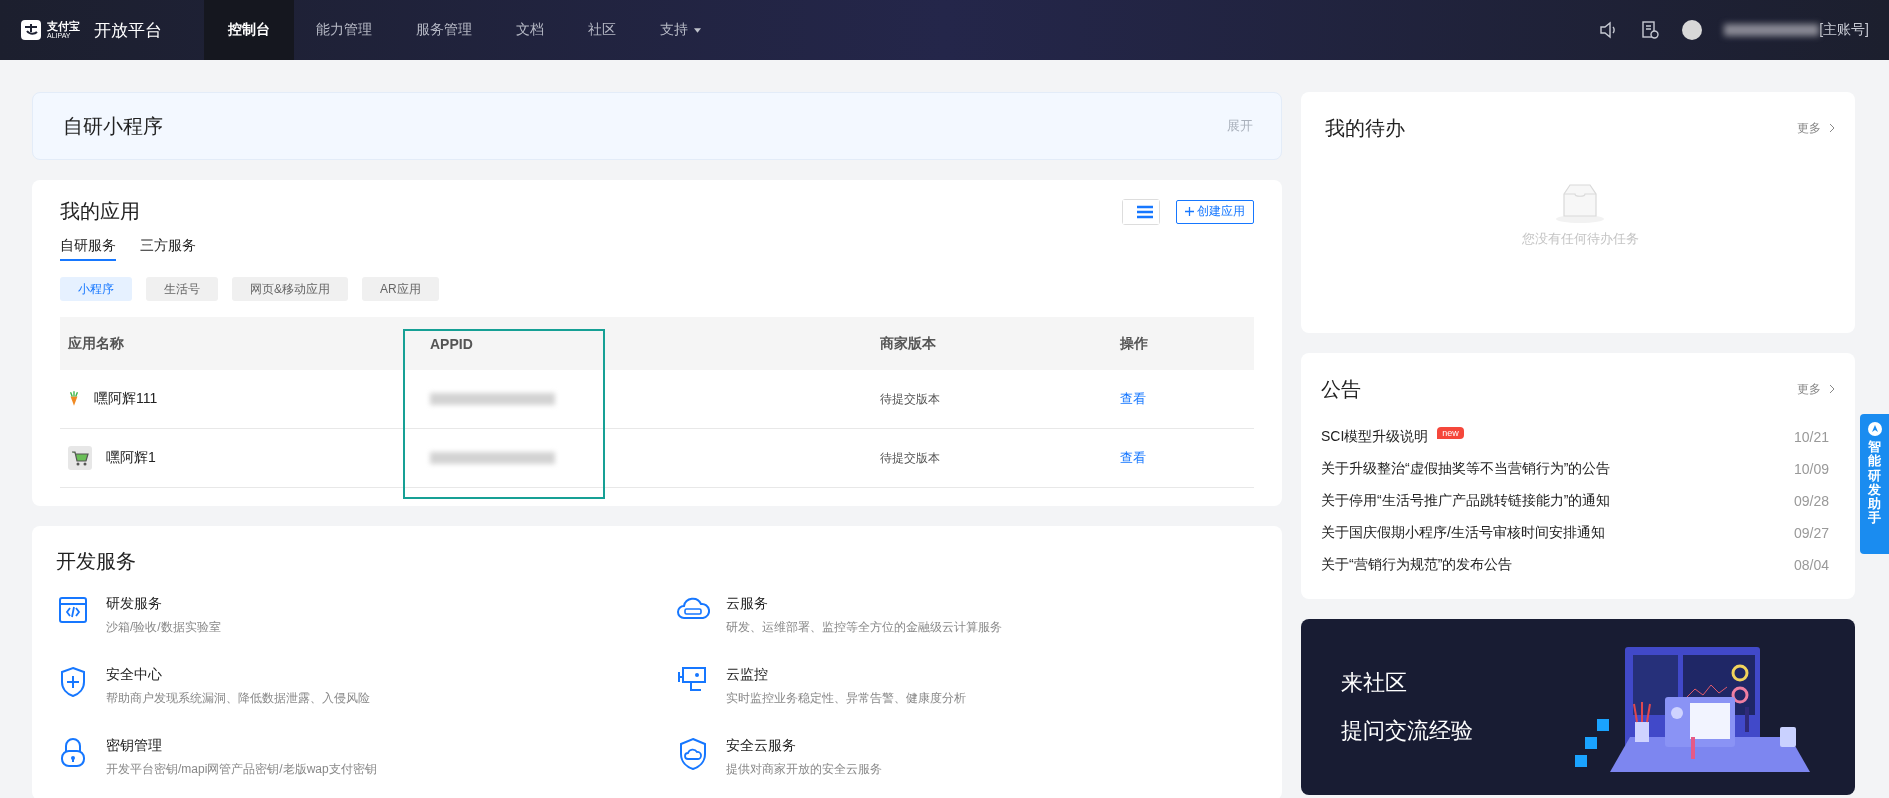 The width and height of the screenshot is (1889, 798). What do you see at coordinates (1811, 564) in the screenshot?
I see `notice-date: 08/04` at bounding box center [1811, 564].